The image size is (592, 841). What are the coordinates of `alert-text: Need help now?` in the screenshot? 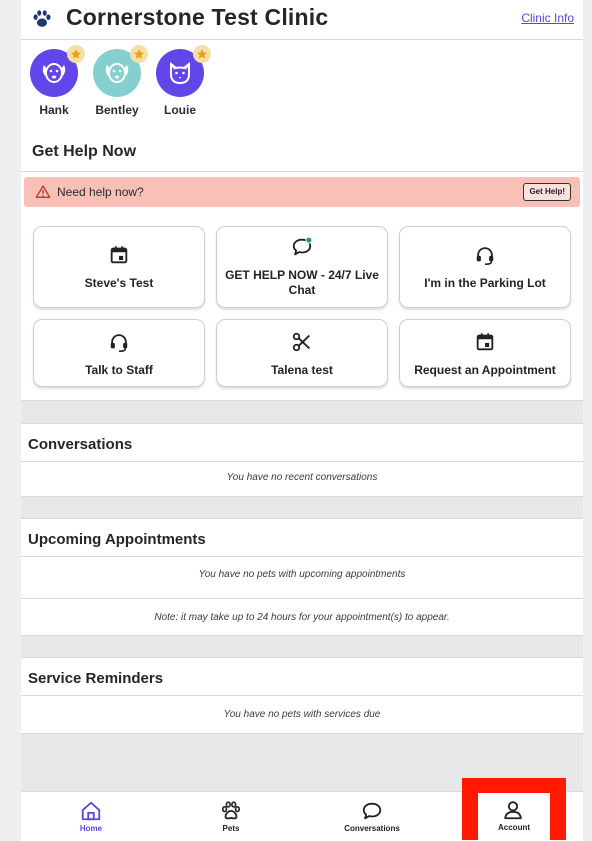 It's located at (100, 192).